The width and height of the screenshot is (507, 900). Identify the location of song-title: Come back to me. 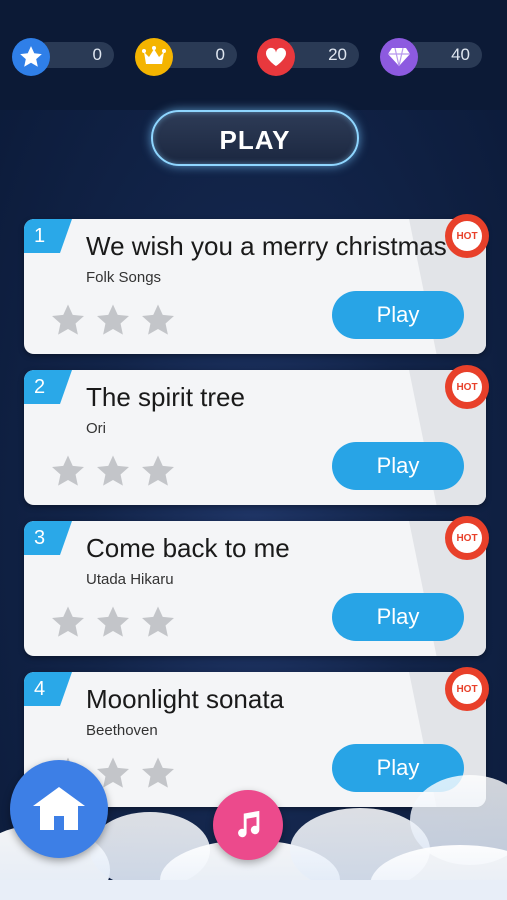
(188, 548).